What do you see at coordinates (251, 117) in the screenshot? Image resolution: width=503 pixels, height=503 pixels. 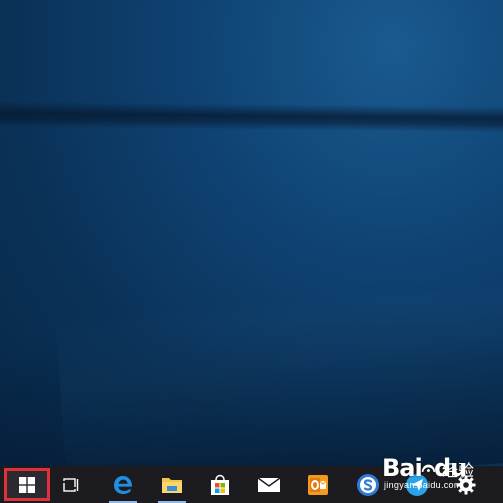 I see `wallpaper-light-beam` at bounding box center [251, 117].